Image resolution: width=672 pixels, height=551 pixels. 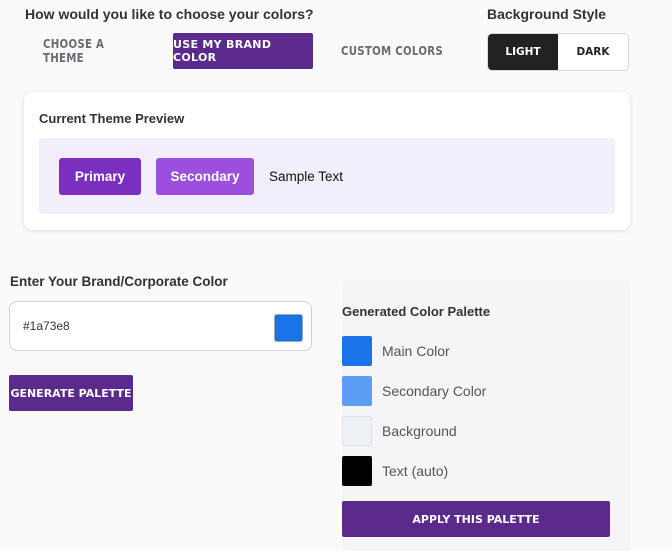 I want to click on brand-color-field: #1a73e8, so click(x=160, y=326).